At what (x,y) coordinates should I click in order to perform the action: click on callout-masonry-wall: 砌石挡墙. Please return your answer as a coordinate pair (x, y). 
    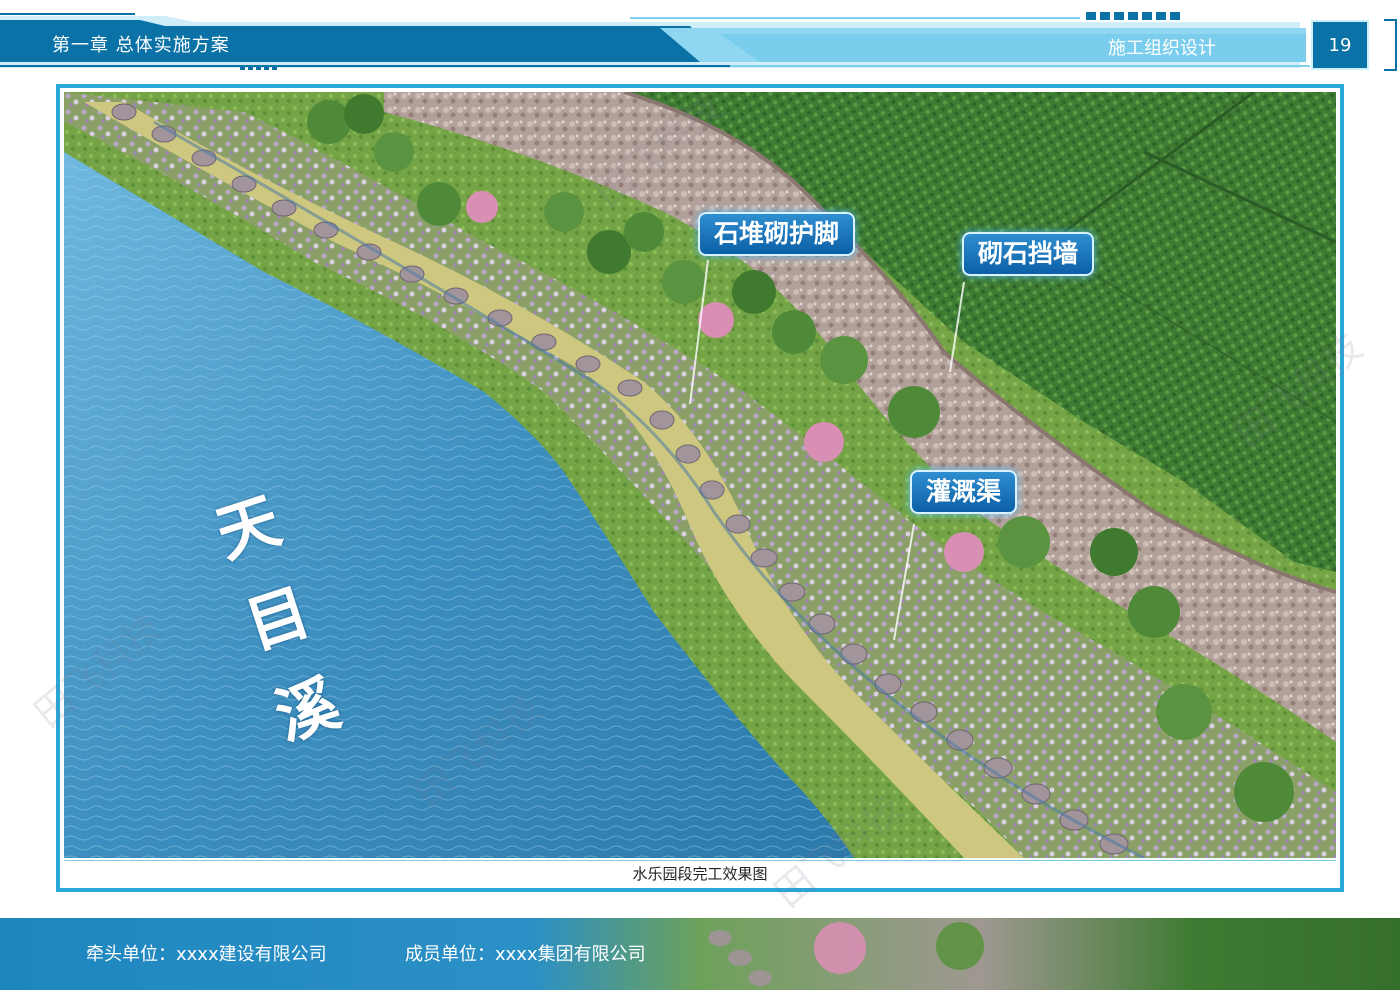
    Looking at the image, I should click on (1028, 254).